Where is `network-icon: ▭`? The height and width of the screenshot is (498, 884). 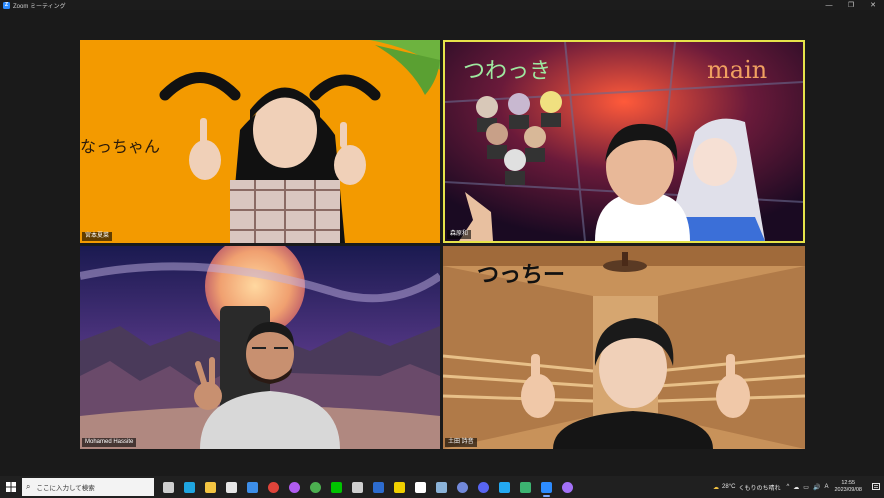 network-icon: ▭ is located at coordinates (806, 487).